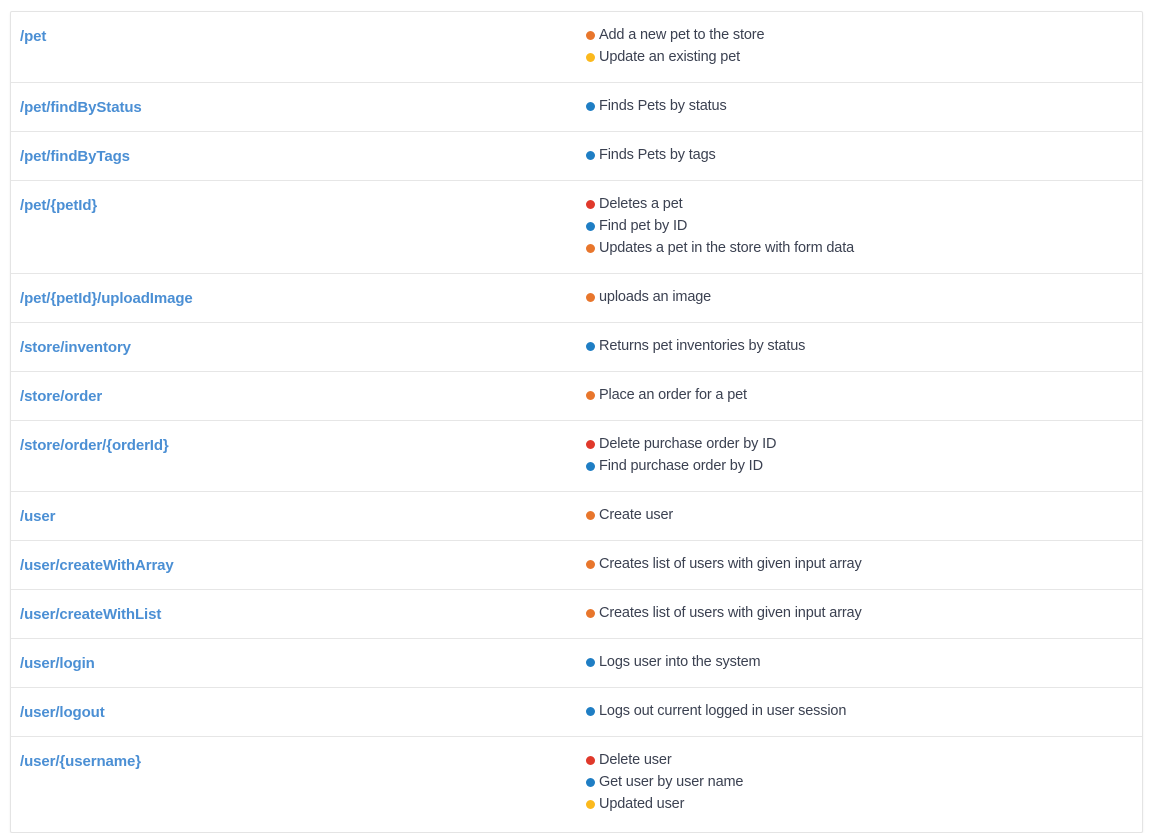  I want to click on endpoint-operations-cell: Returns pet inventories by status, so click(864, 347).